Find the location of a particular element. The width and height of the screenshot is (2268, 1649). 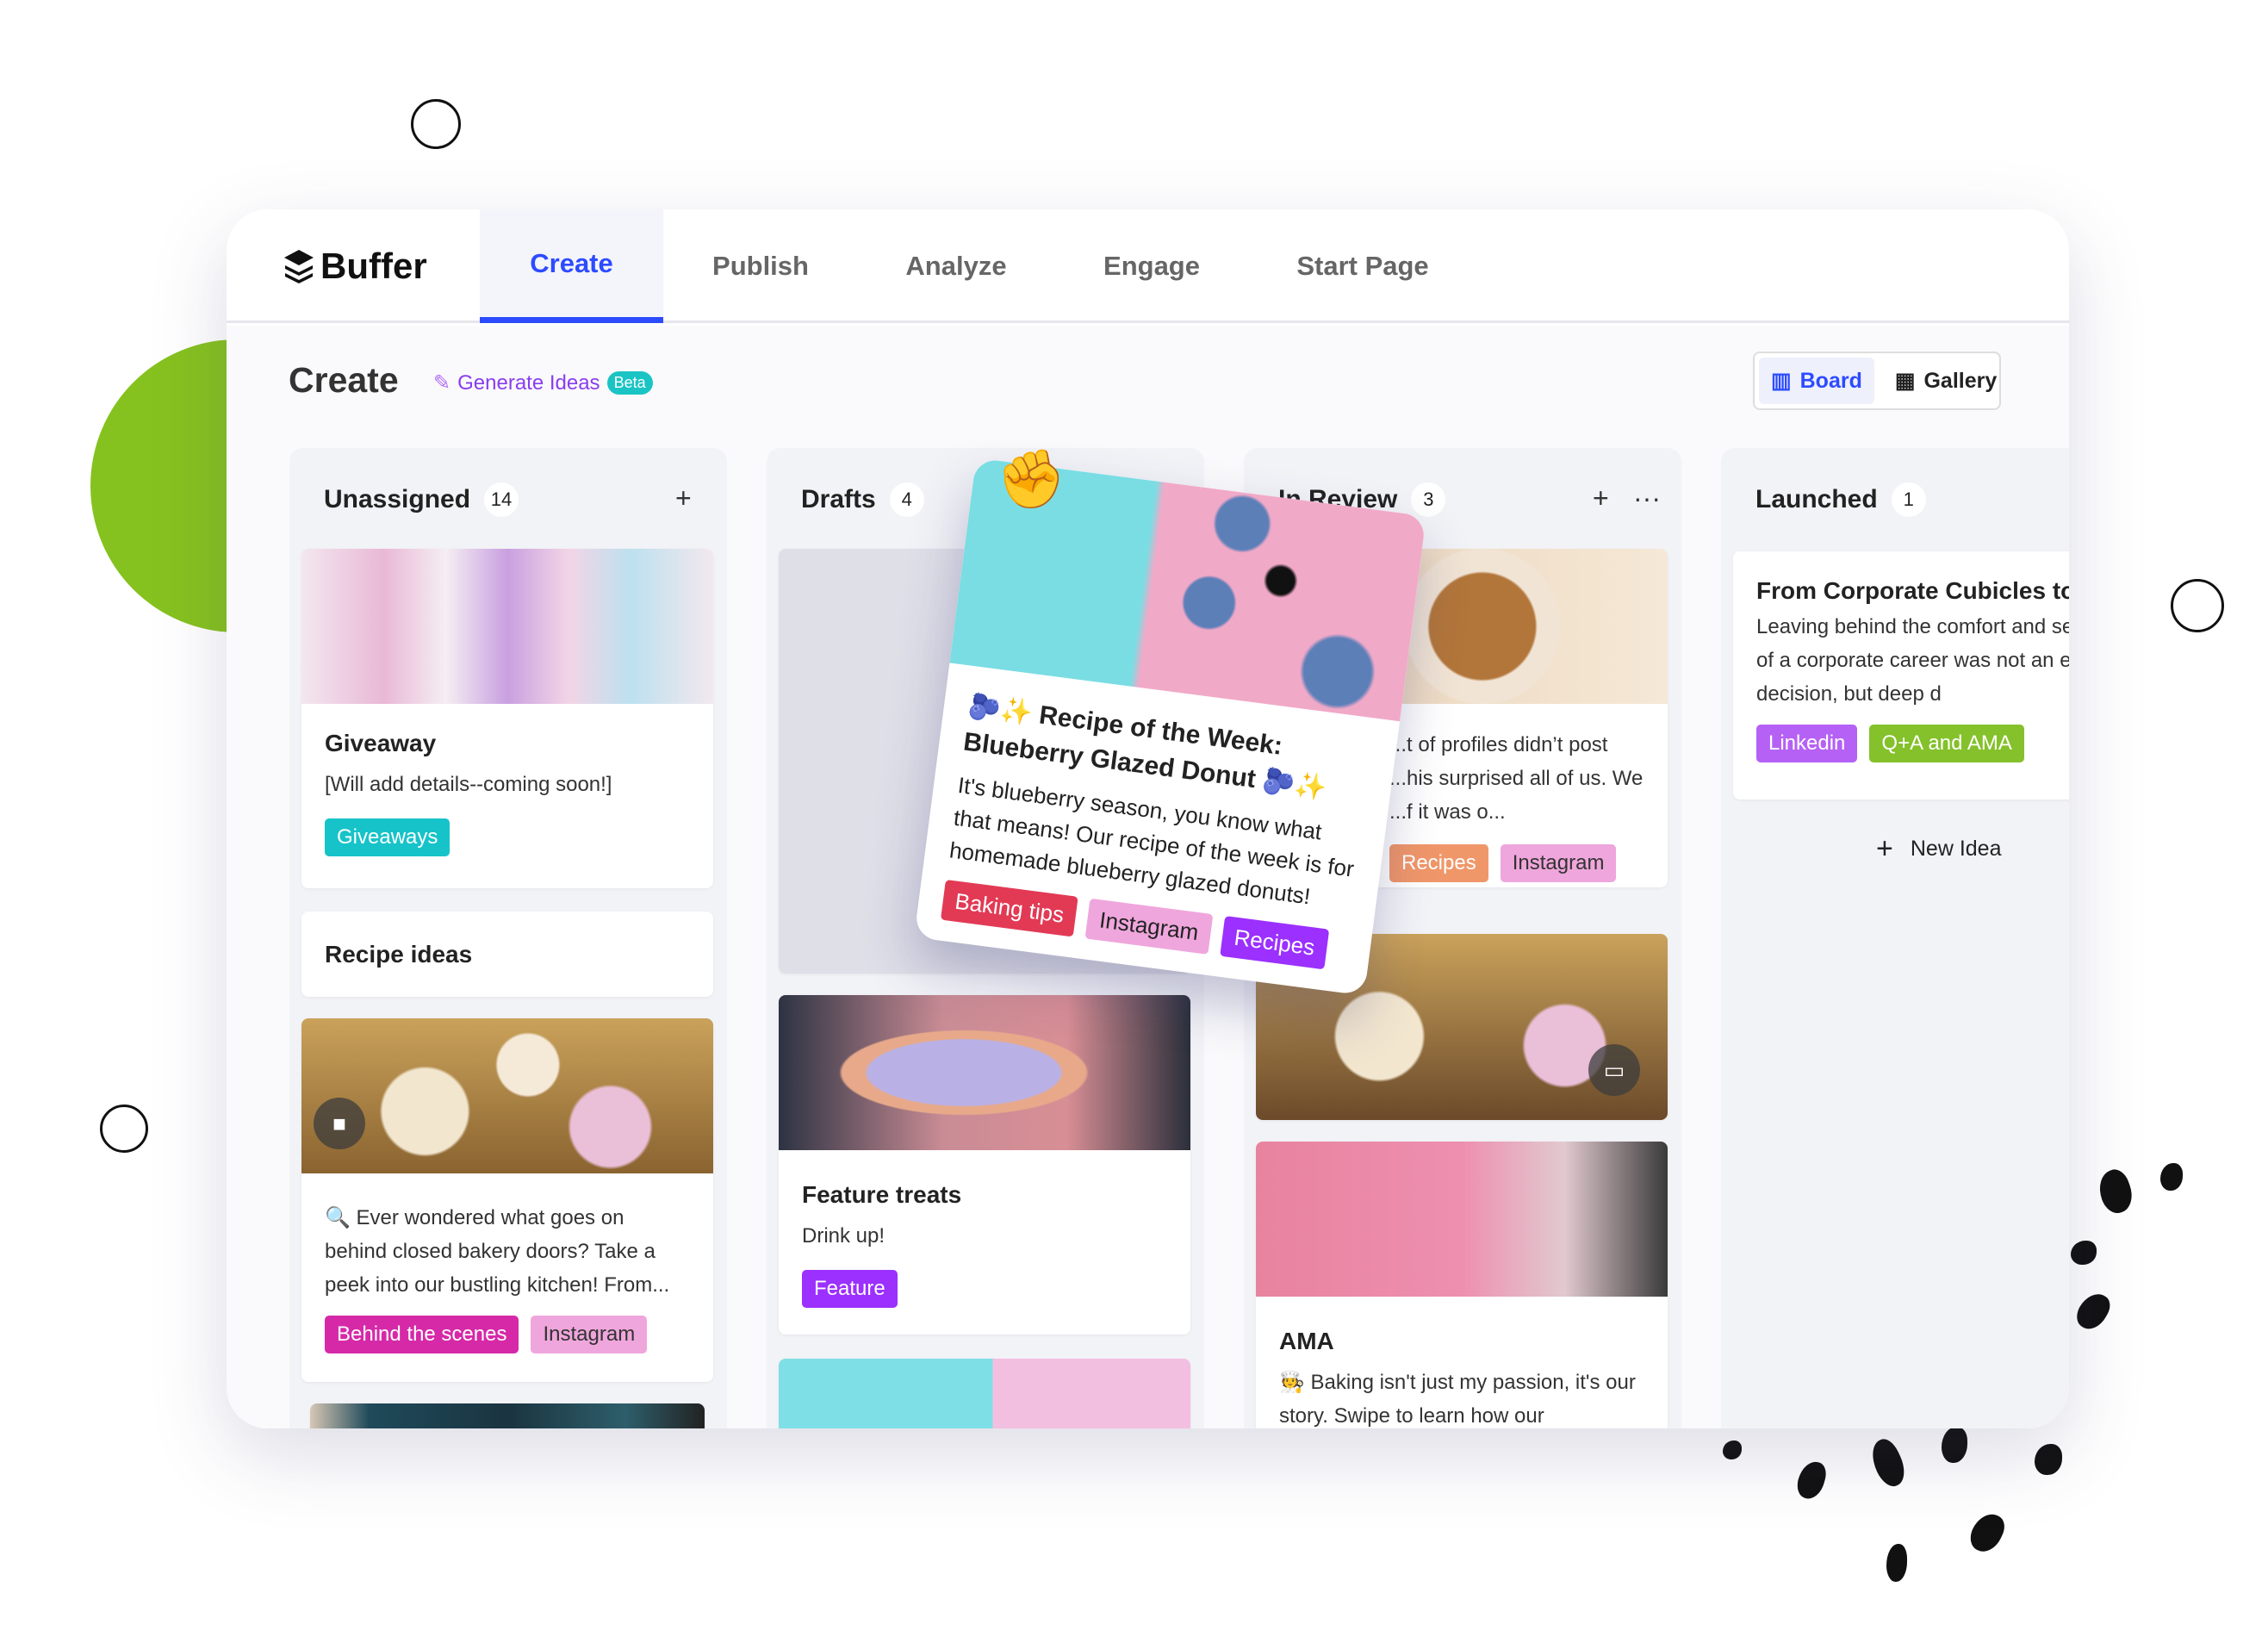

tab-engage: Engage is located at coordinates (1152, 266).